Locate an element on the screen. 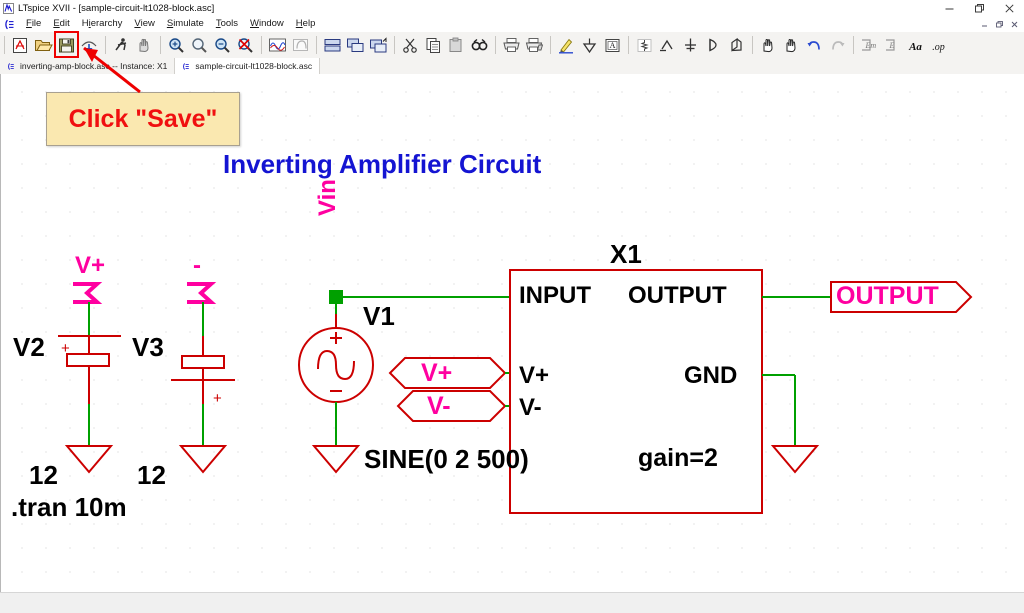 Image resolution: width=1024 pixels, height=613 pixels. block-pin-input: INPUT is located at coordinates (555, 295).